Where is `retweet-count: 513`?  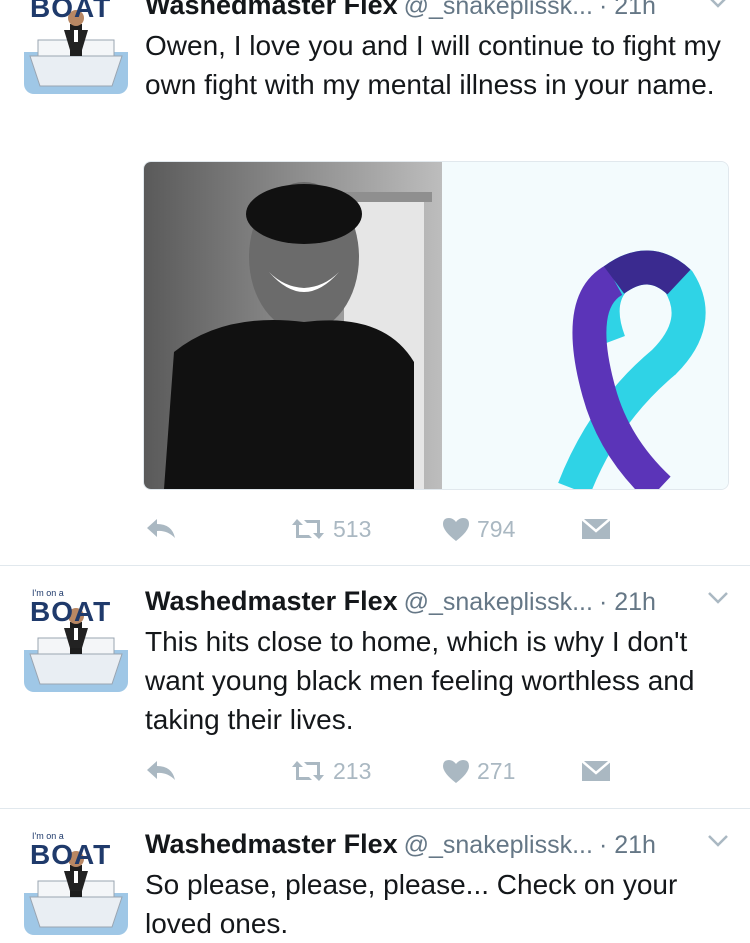
retweet-count: 513 is located at coordinates (352, 528).